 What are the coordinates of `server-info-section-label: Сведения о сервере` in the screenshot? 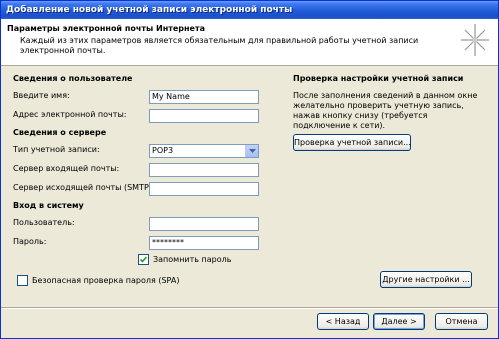 It's located at (60, 132).